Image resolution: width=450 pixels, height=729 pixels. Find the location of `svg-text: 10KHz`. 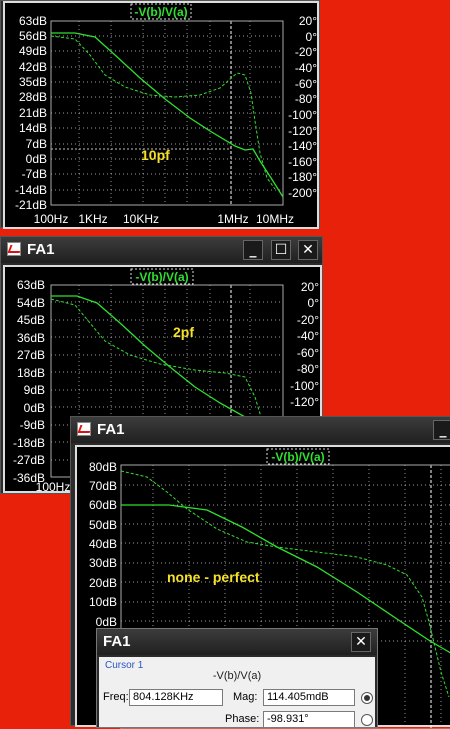

svg-text: 10KHz is located at coordinates (141, 219).